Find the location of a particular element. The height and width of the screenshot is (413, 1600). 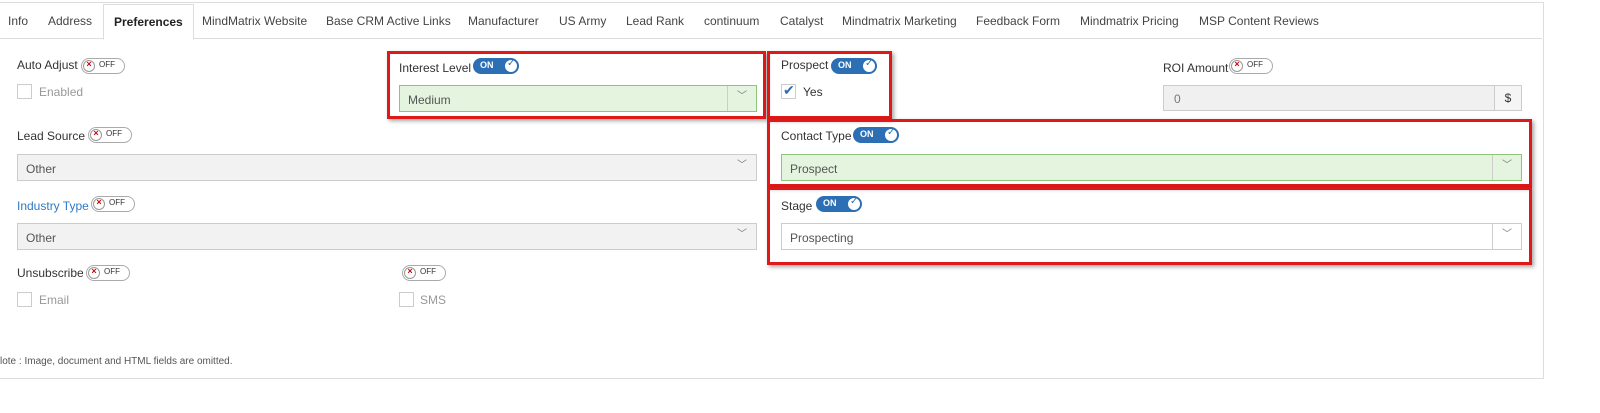

tab-us-army: US Army is located at coordinates (582, 21).